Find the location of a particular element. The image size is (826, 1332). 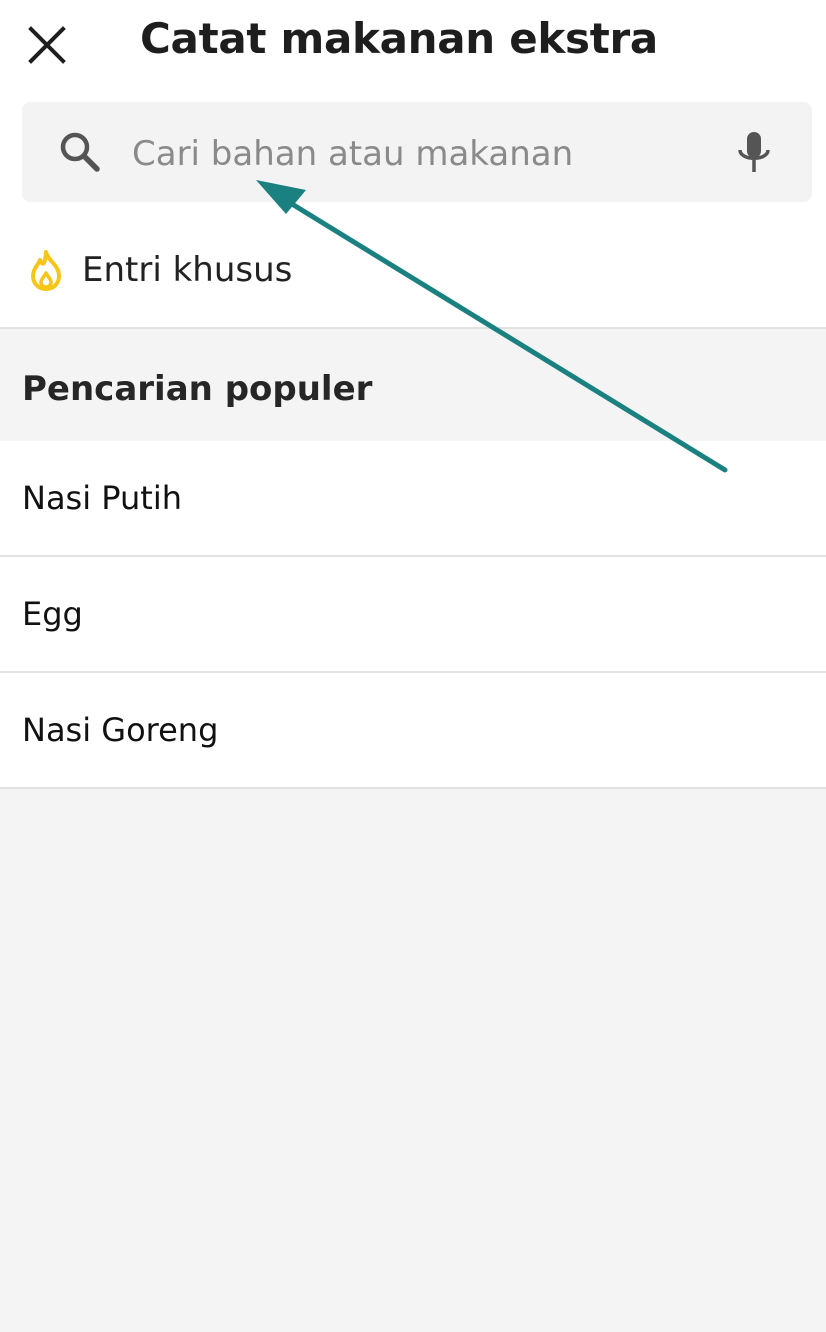

list-item-label: Egg is located at coordinates (52, 614).